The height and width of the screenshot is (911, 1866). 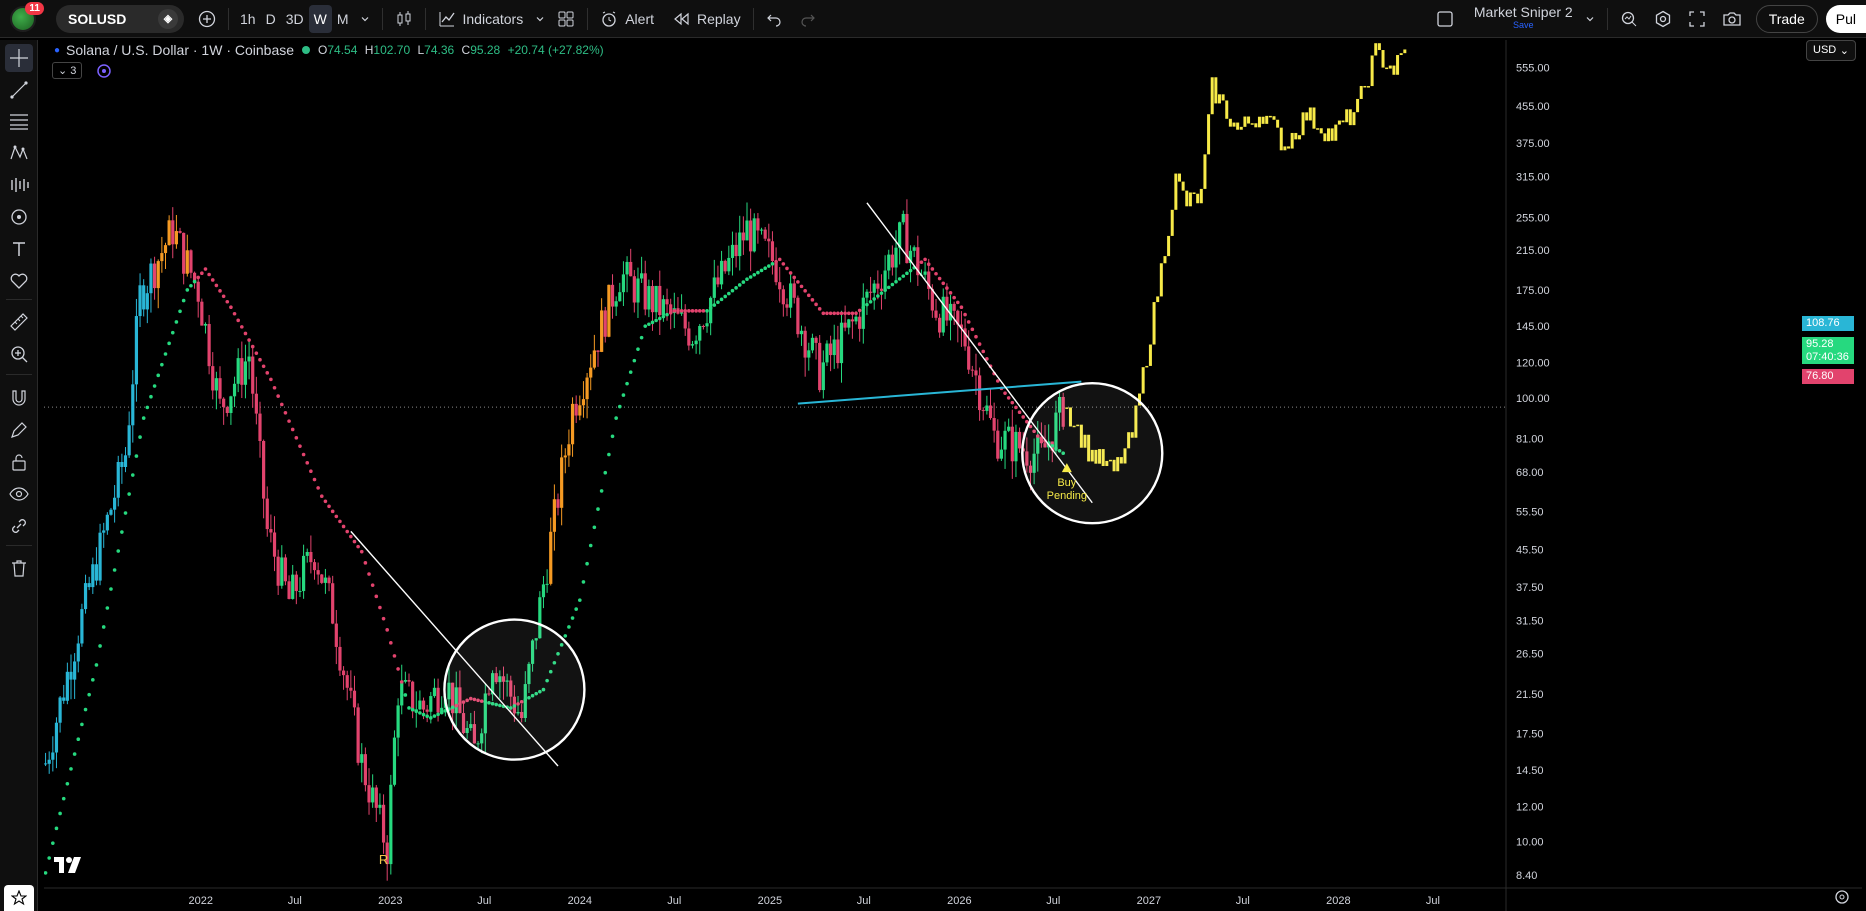 What do you see at coordinates (1831, 50) in the screenshot?
I see `currency-select: USD ⌄` at bounding box center [1831, 50].